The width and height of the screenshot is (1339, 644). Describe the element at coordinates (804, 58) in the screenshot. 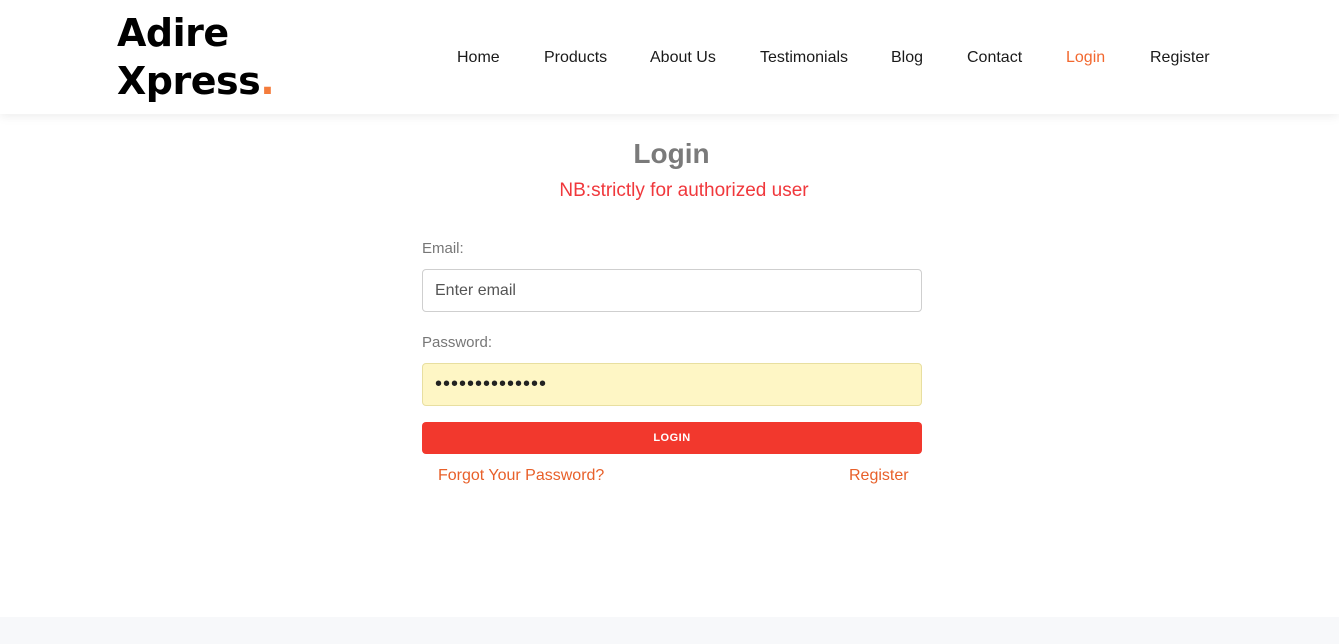

I see `nav-testimonials: Testimonials` at that location.